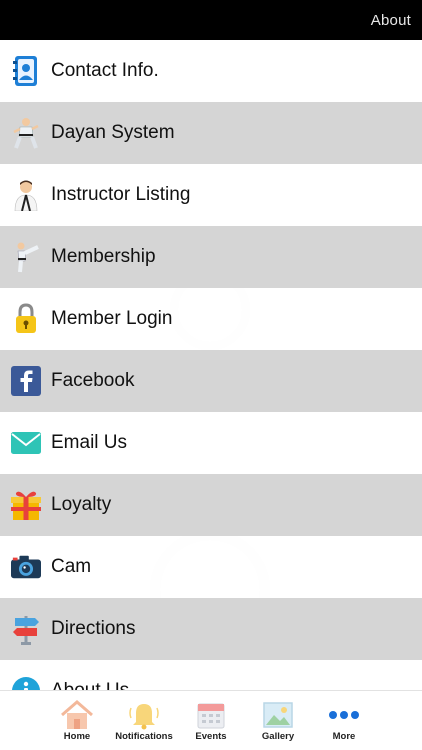 This screenshot has width=422, height=750. What do you see at coordinates (77, 715) in the screenshot?
I see `home-icon` at bounding box center [77, 715].